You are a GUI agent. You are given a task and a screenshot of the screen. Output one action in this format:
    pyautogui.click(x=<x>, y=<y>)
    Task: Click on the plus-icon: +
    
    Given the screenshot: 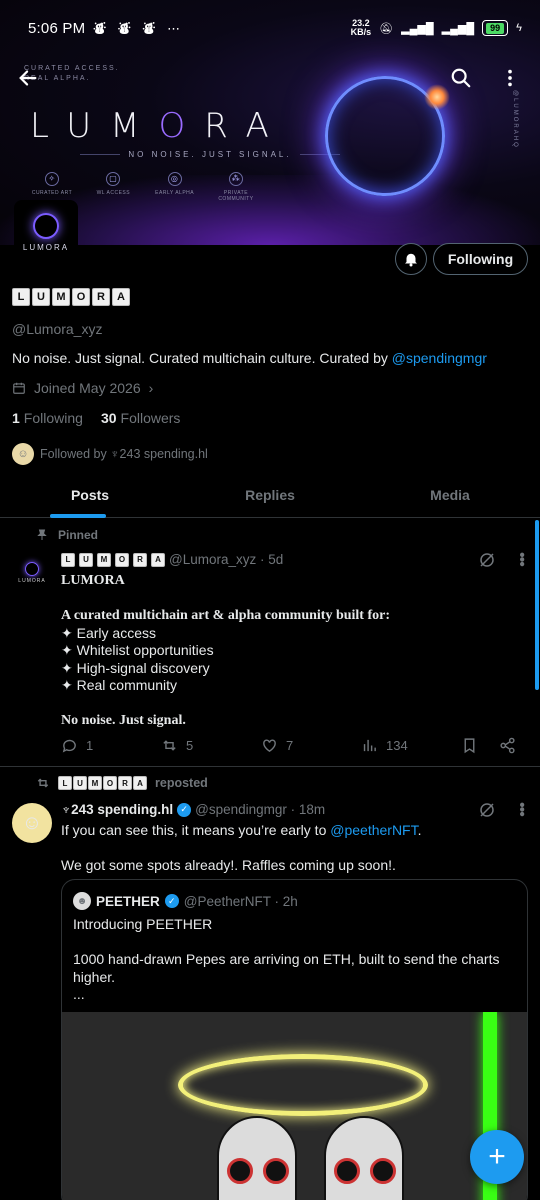 What is the action you would take?
    pyautogui.click(x=497, y=1156)
    